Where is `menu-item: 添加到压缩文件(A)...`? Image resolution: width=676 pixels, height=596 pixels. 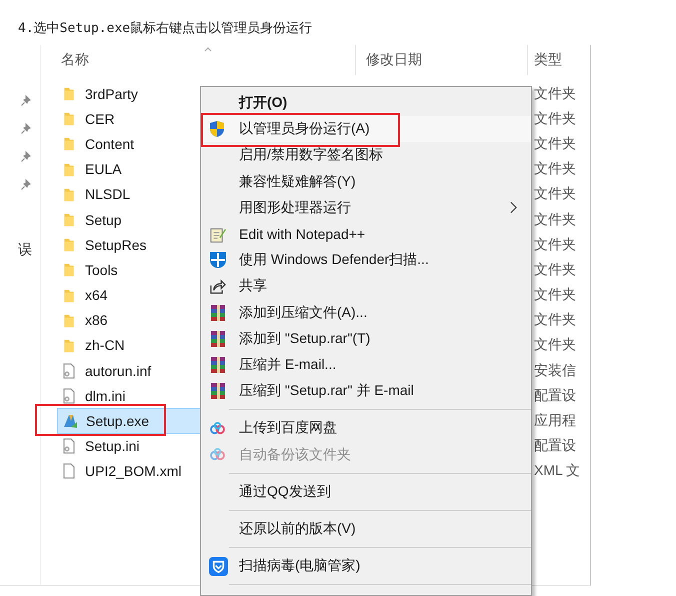 menu-item: 添加到压缩文件(A)... is located at coordinates (366, 313).